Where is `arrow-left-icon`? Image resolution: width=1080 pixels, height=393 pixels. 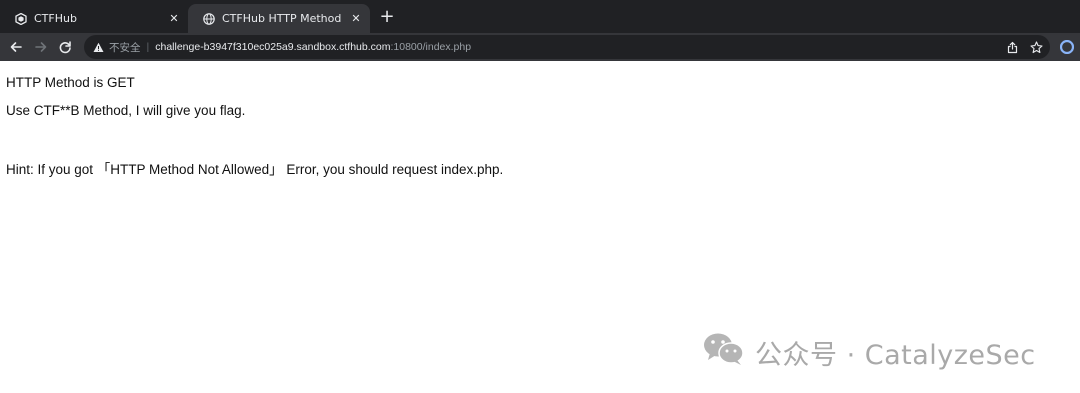
arrow-left-icon is located at coordinates (16, 47).